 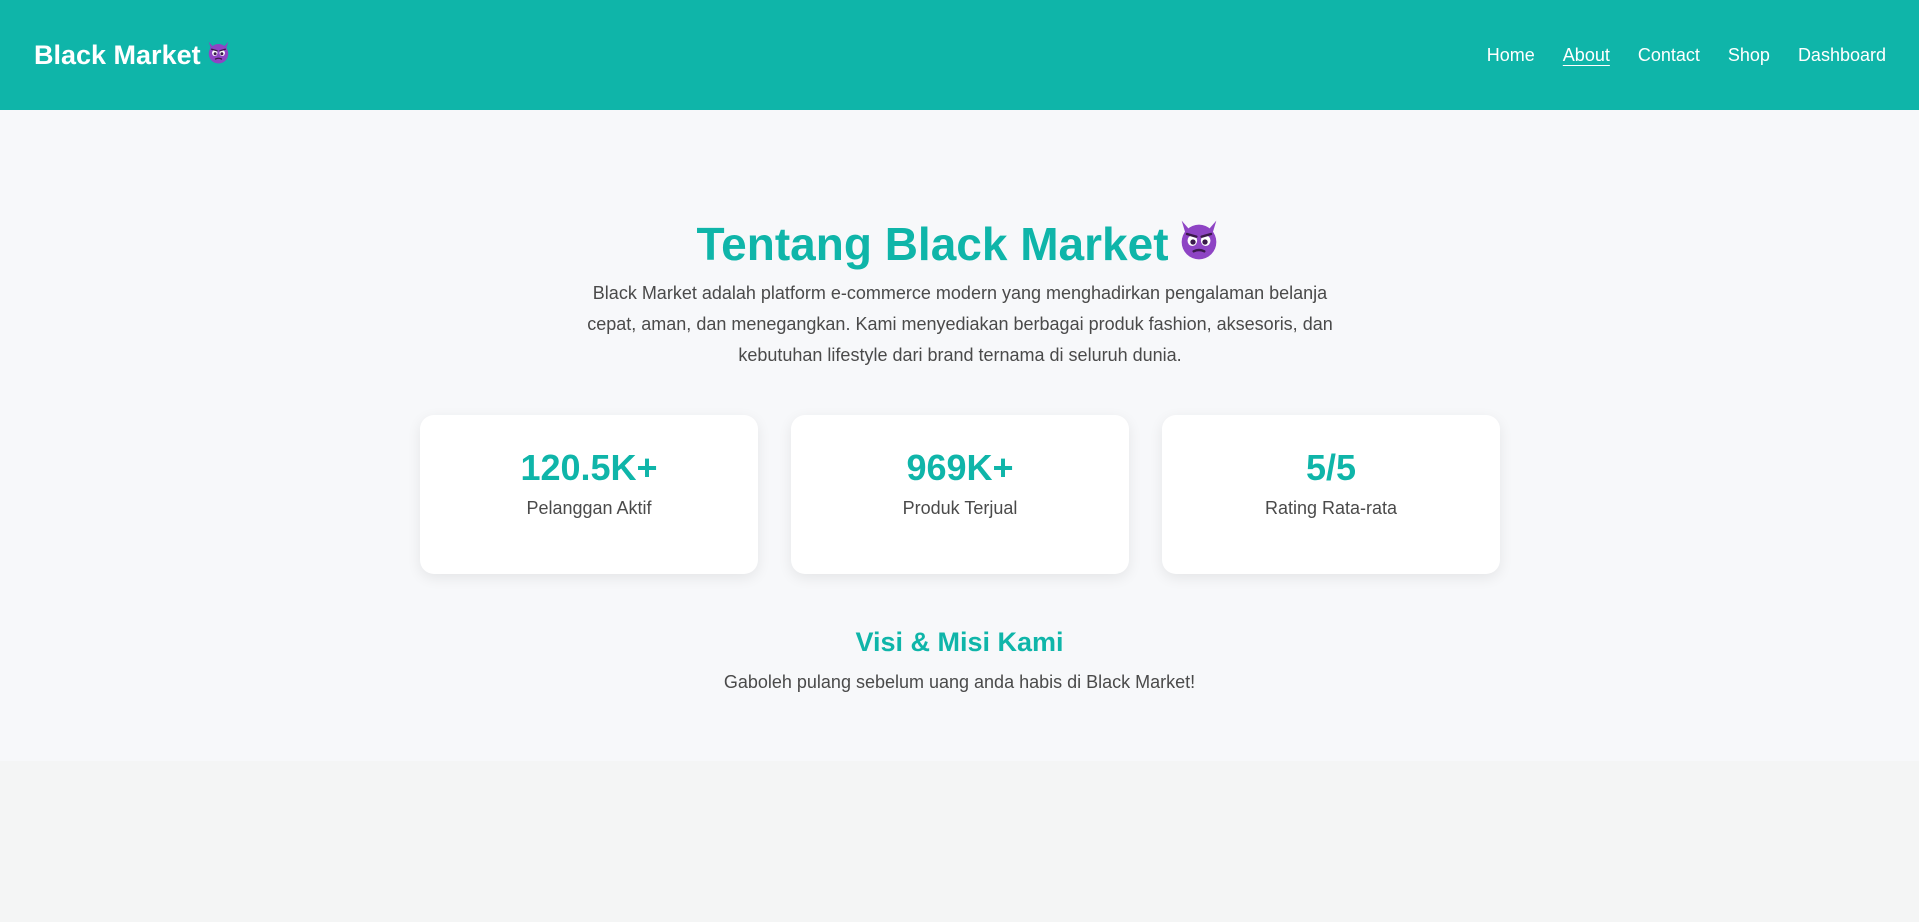 What do you see at coordinates (1842, 55) in the screenshot?
I see `nav-dashboard-link: Dashboard` at bounding box center [1842, 55].